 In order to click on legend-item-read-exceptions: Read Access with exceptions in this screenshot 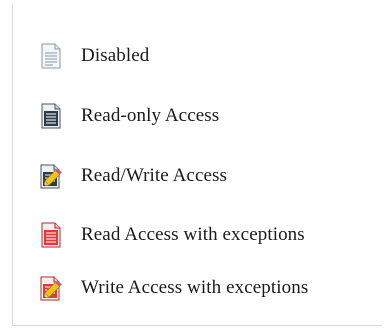, I will do `click(172, 235)`.